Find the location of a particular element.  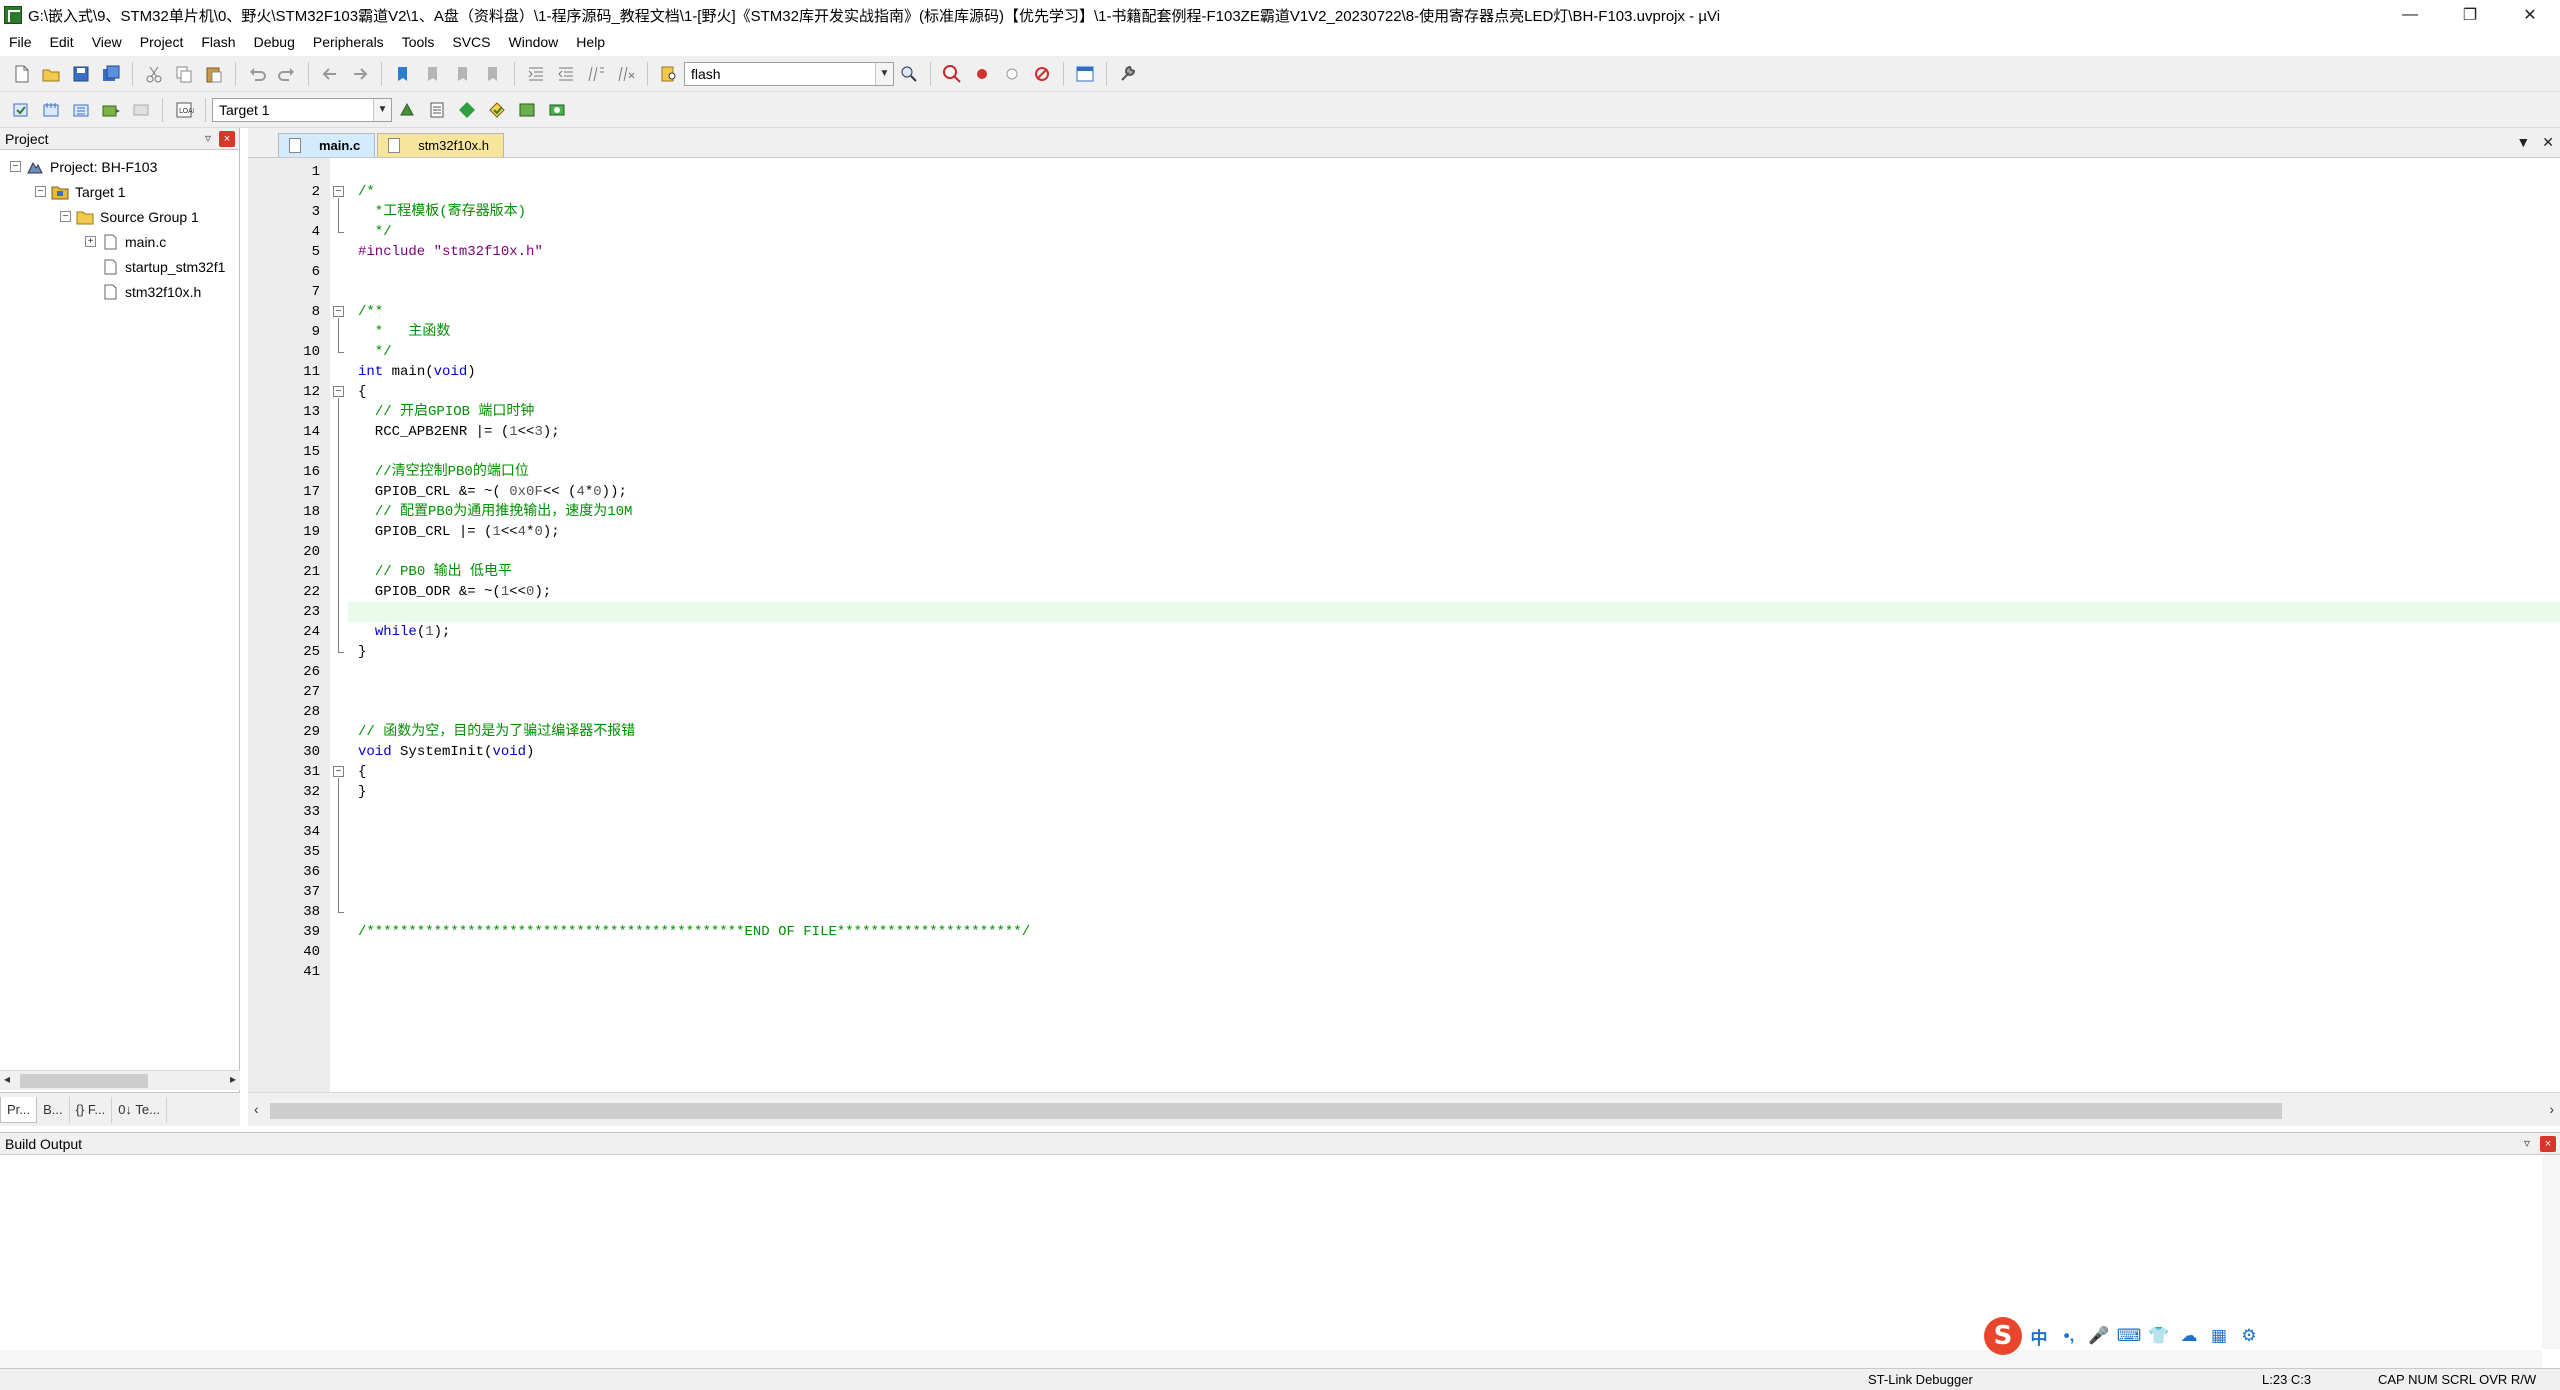

save-all-icon is located at coordinates (111, 74).